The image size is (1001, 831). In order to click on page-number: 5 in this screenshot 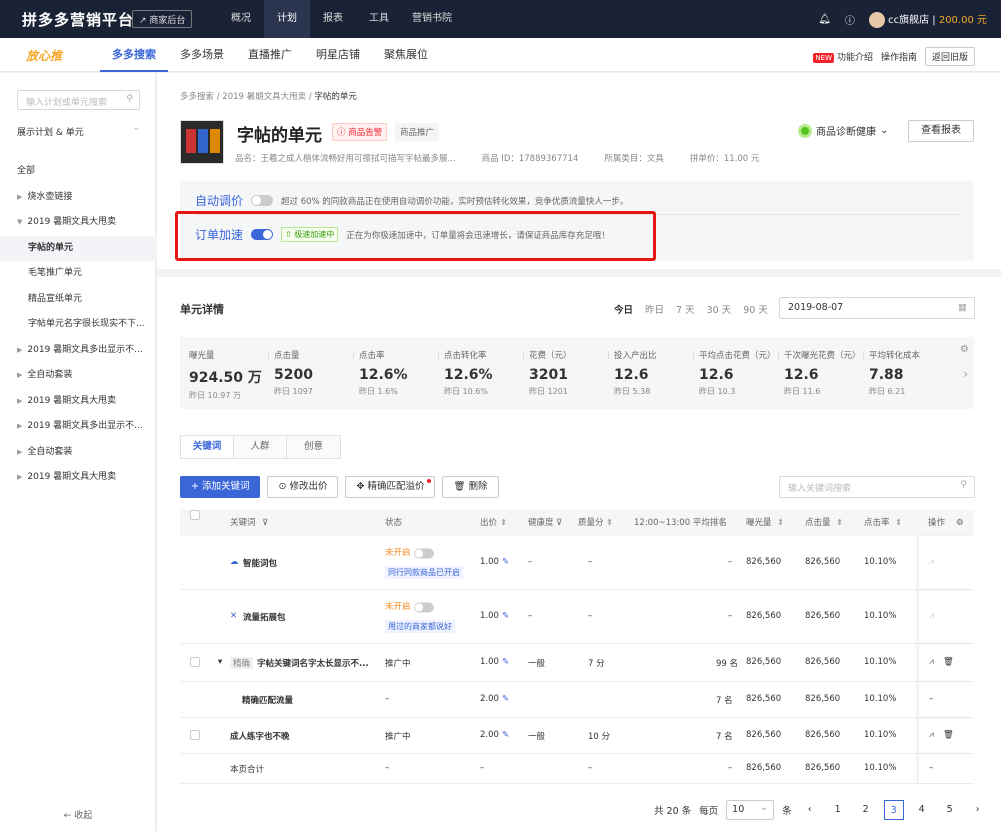, I will do `click(950, 810)`.